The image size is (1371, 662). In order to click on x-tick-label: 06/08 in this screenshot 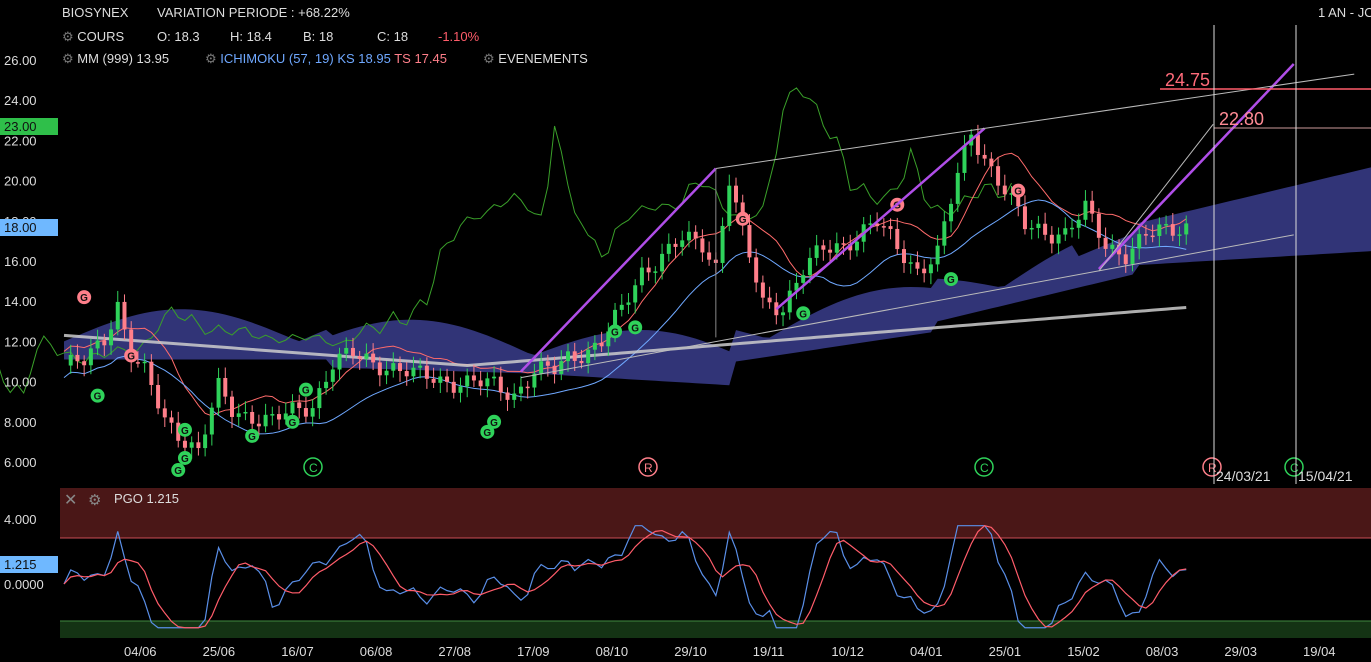, I will do `click(376, 651)`.